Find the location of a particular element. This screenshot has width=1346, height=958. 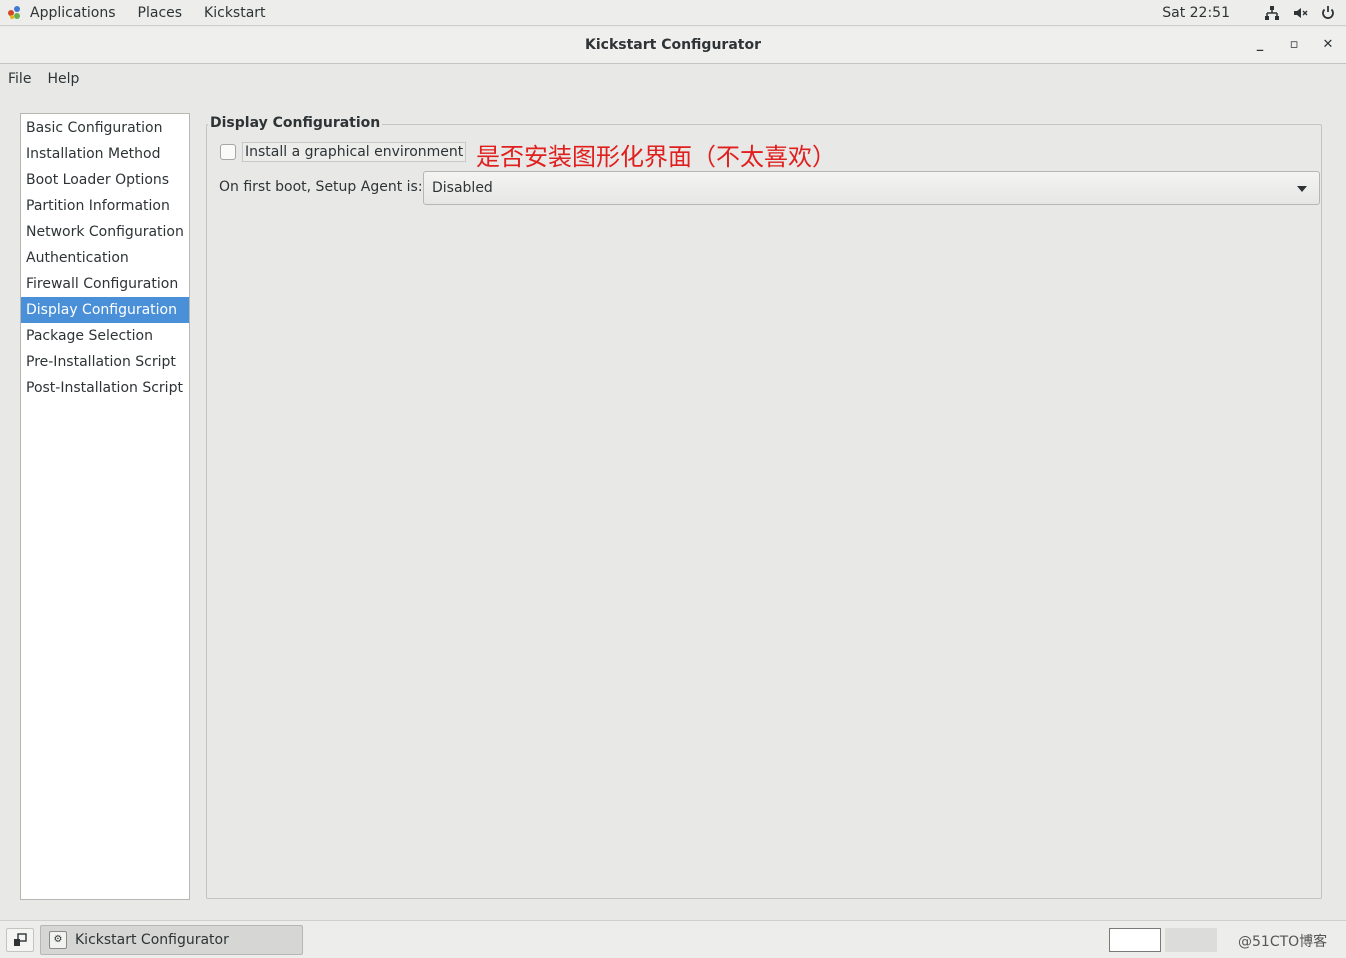

section-item: Boot Loader Options is located at coordinates (105, 180).